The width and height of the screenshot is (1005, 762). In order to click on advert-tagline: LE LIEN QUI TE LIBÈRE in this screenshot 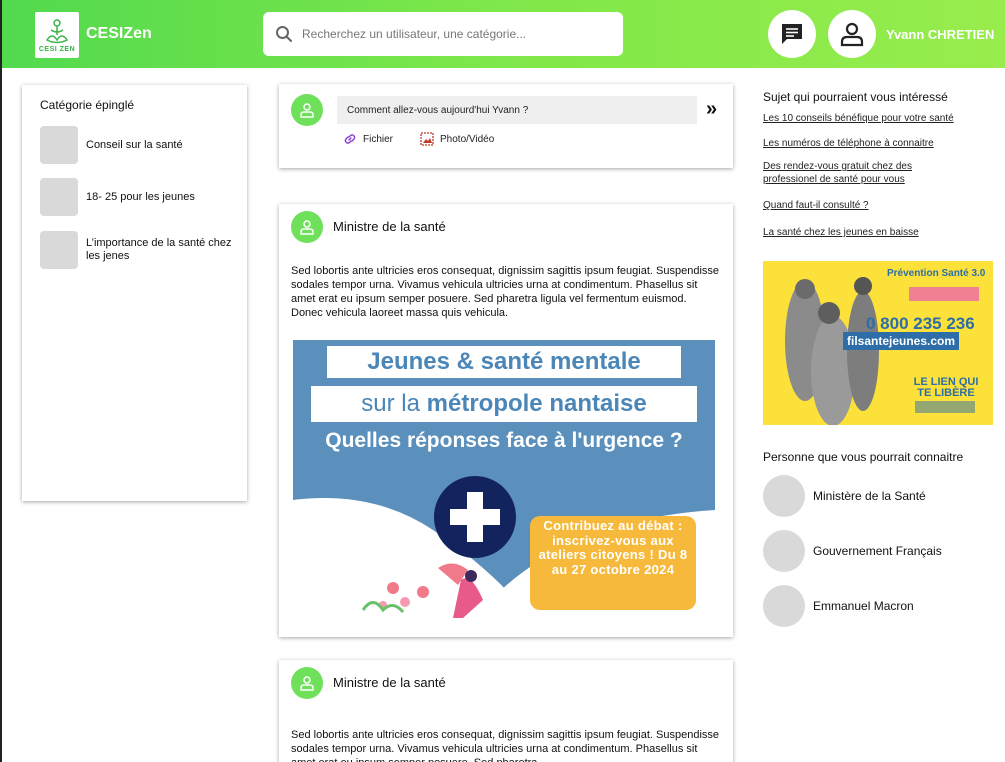, I will do `click(946, 387)`.